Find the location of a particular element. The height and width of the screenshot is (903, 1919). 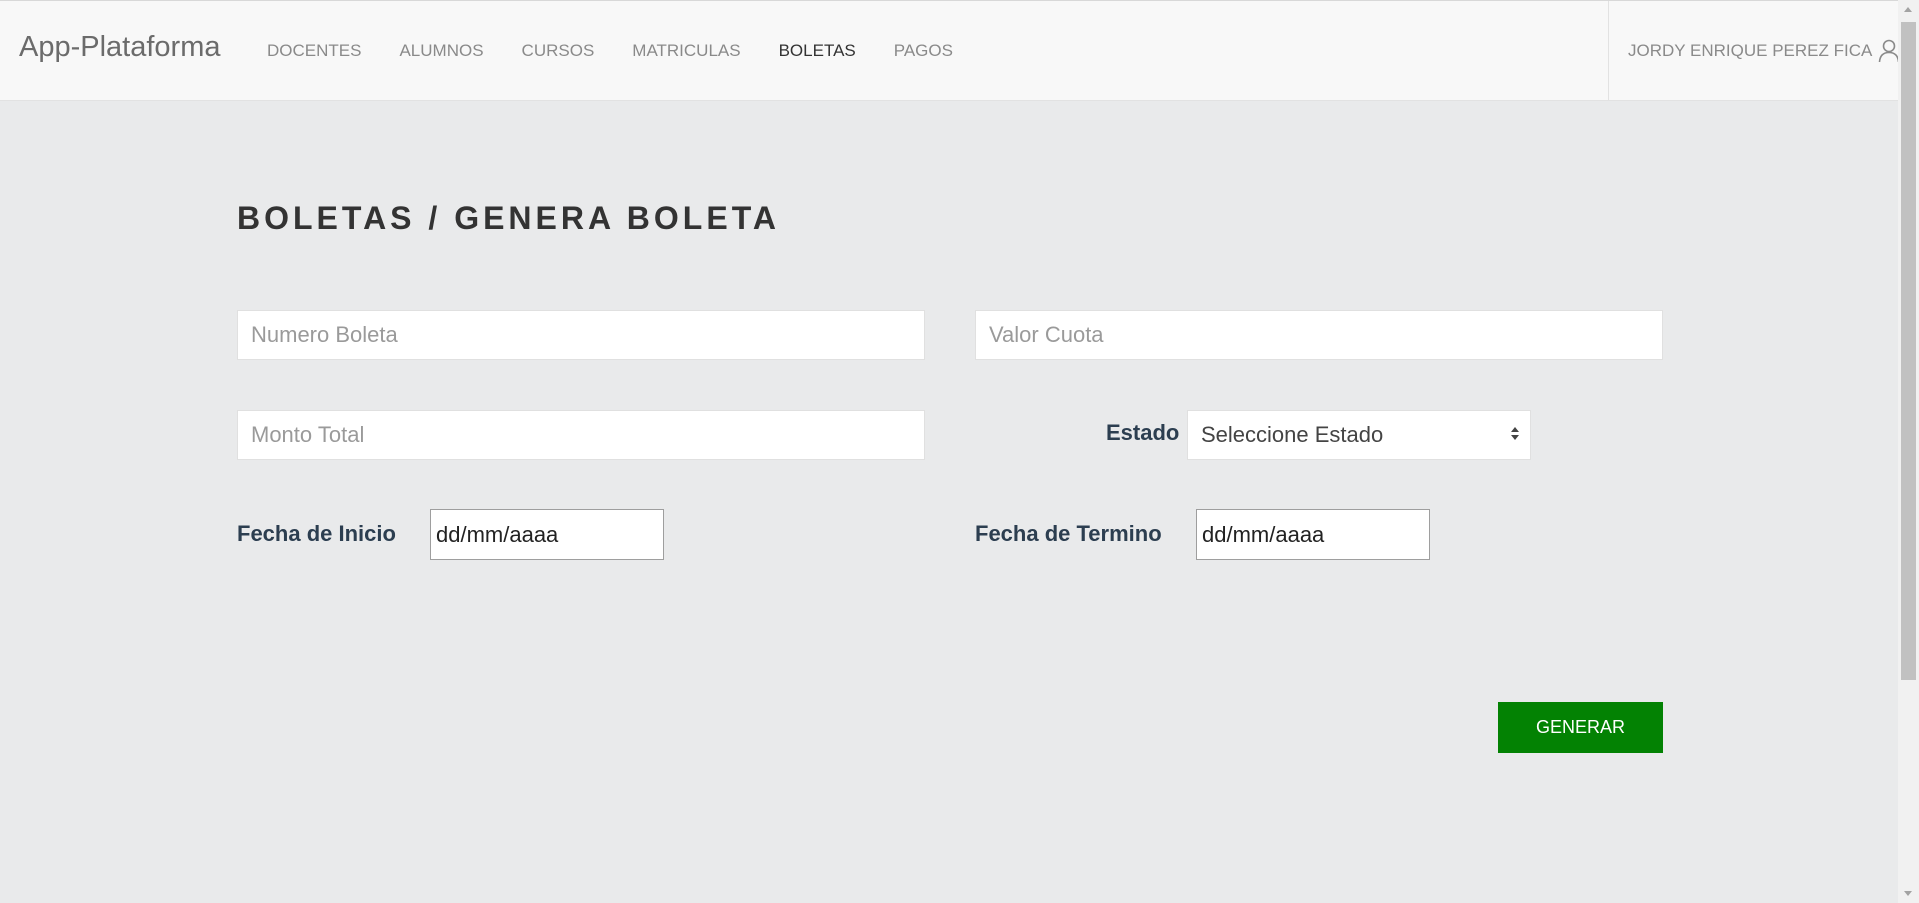

scroll-up-icon is located at coordinates (1908, 9).